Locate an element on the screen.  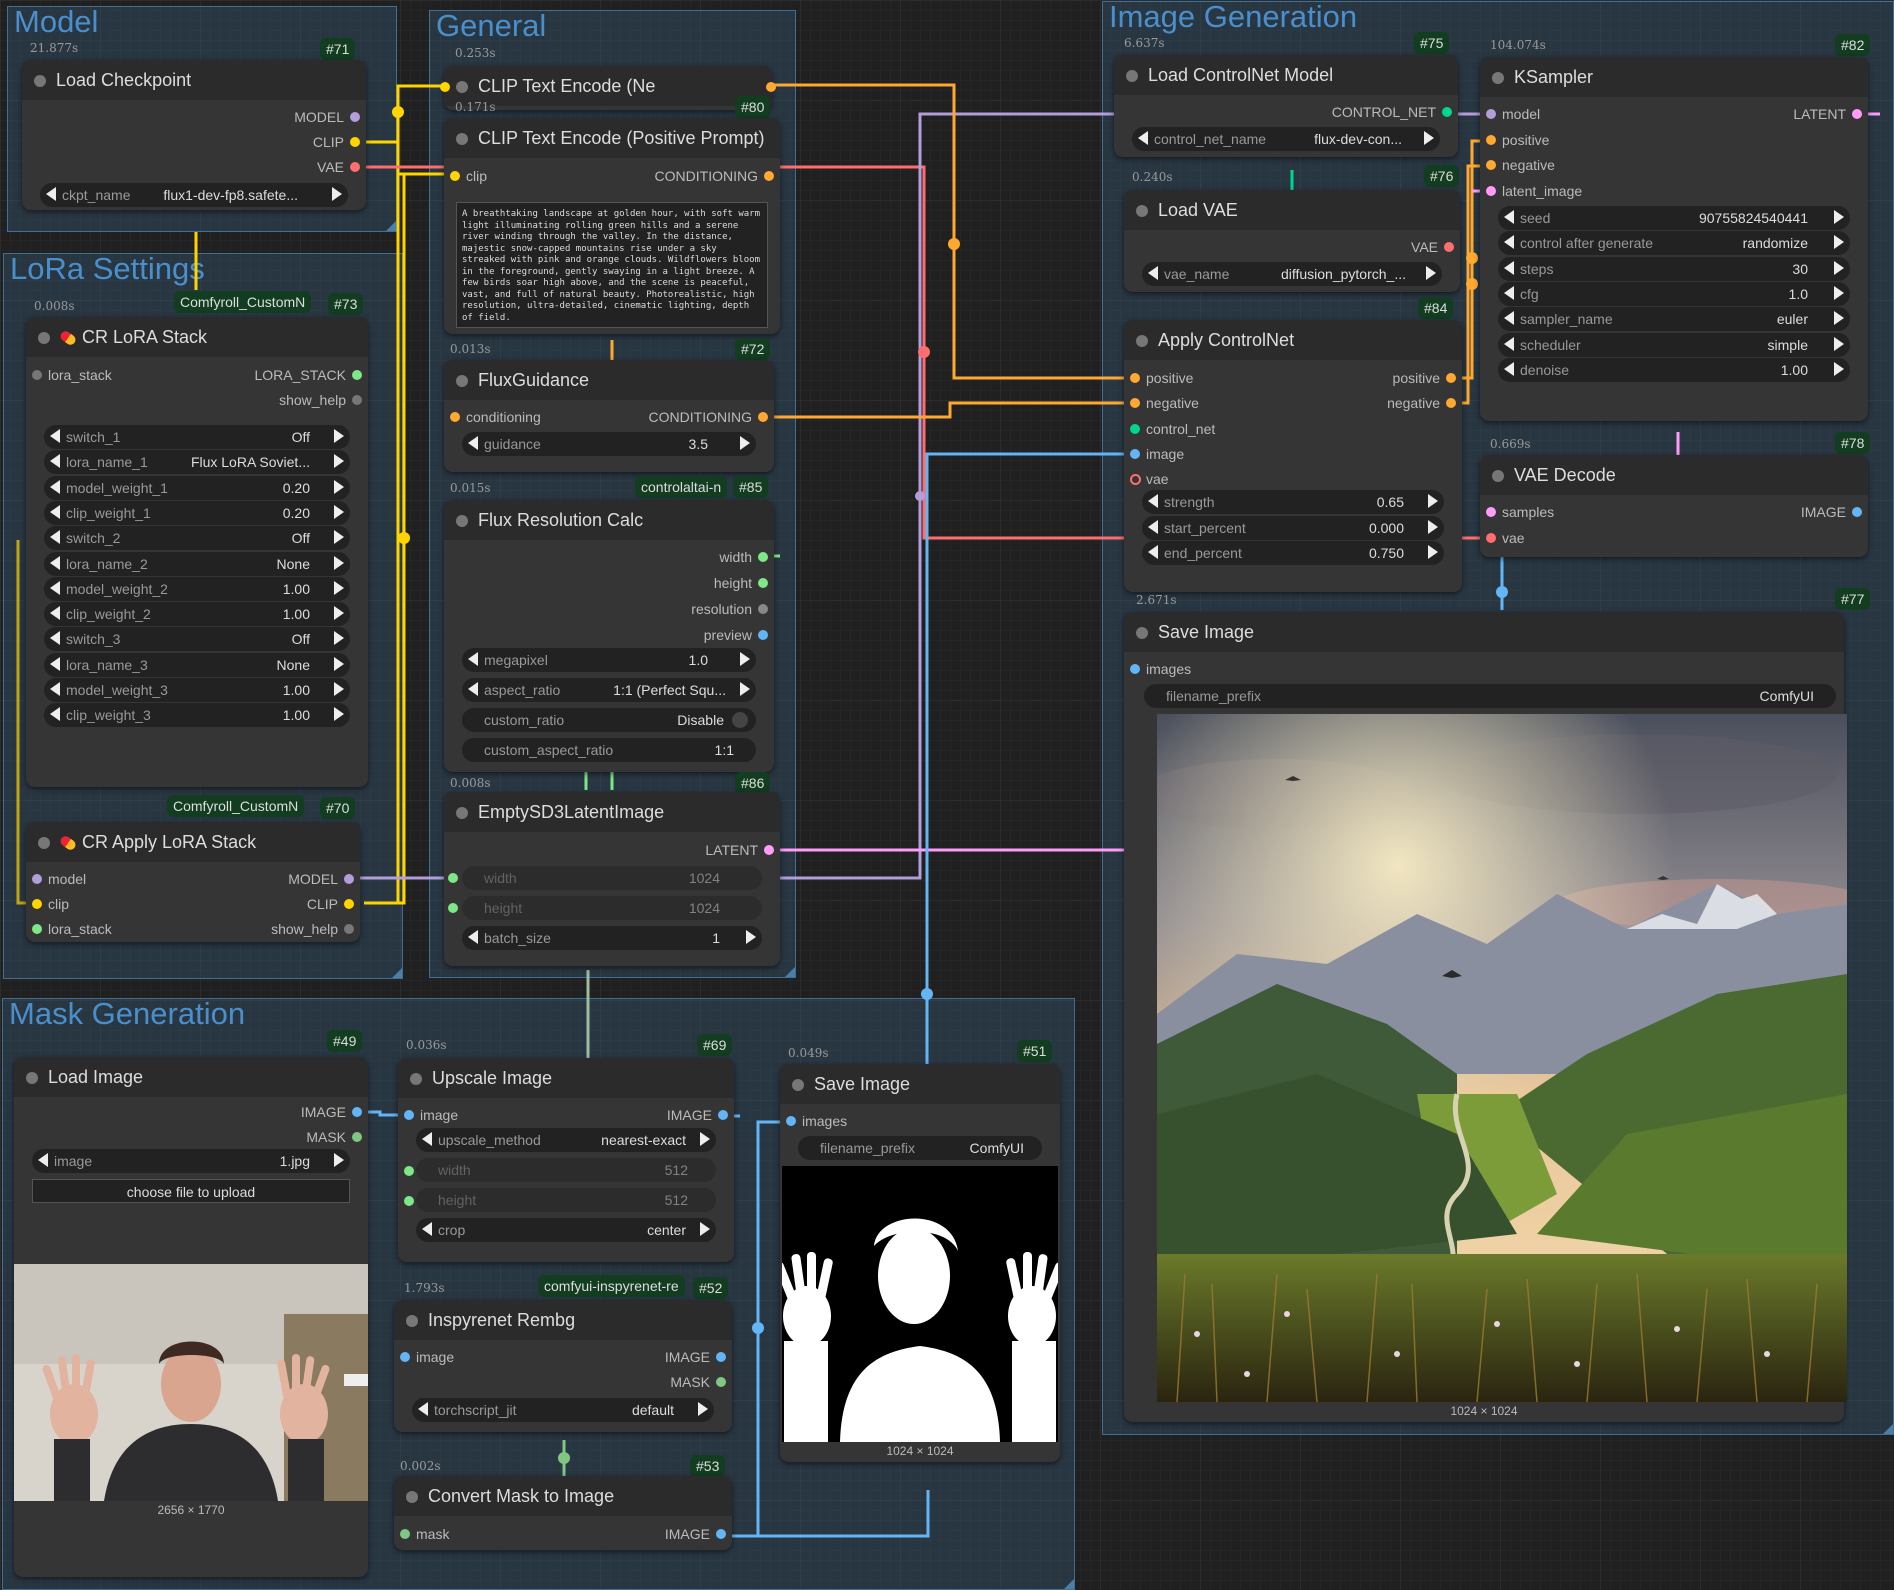
input-images: images is located at coordinates (1484, 669).